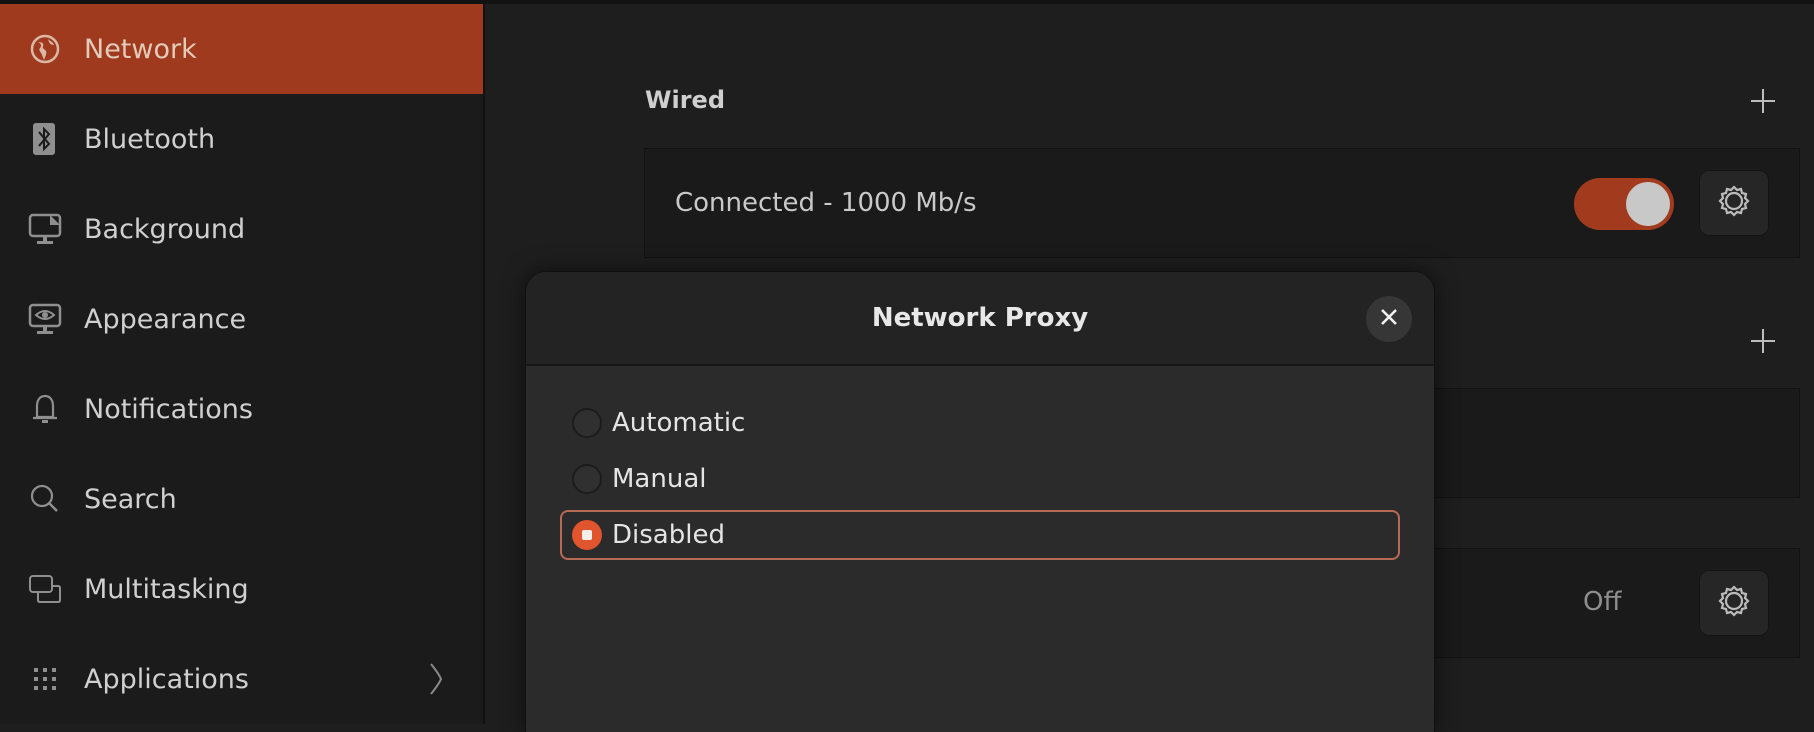 This screenshot has width=1814, height=732. Describe the element at coordinates (168, 409) in the screenshot. I see `sidebar-item-label: Notifications` at that location.